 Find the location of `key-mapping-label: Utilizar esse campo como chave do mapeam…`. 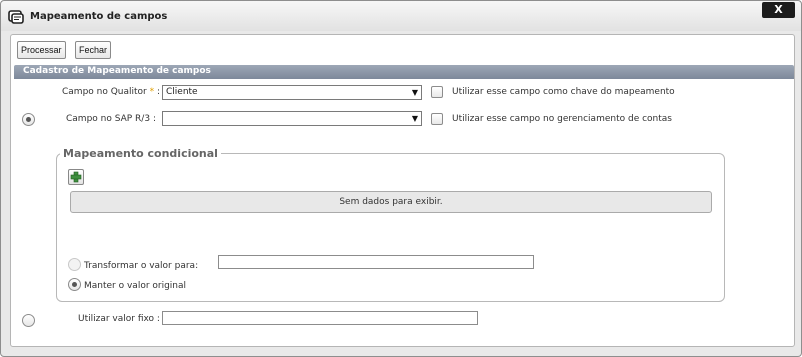

key-mapping-label: Utilizar esse campo como chave do mapeam… is located at coordinates (563, 92).